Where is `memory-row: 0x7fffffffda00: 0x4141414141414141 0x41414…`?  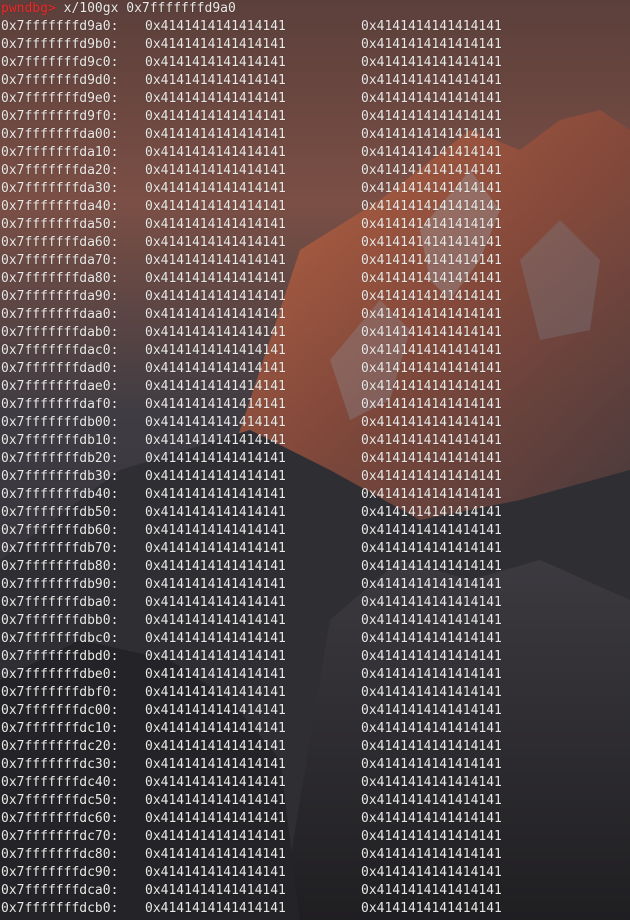 memory-row: 0x7fffffffda00: 0x4141414141414141 0x41414… is located at coordinates (315, 135).